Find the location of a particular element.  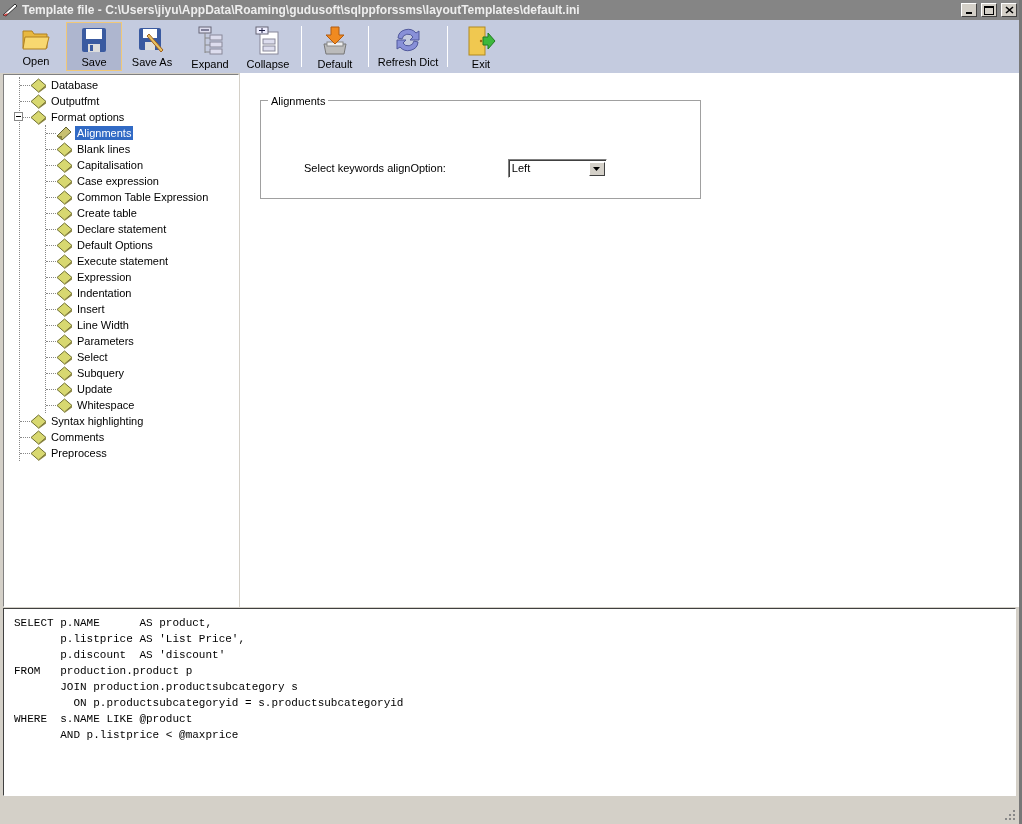

code-line: WHERE s.NAME LIKE @product is located at coordinates (104, 719).